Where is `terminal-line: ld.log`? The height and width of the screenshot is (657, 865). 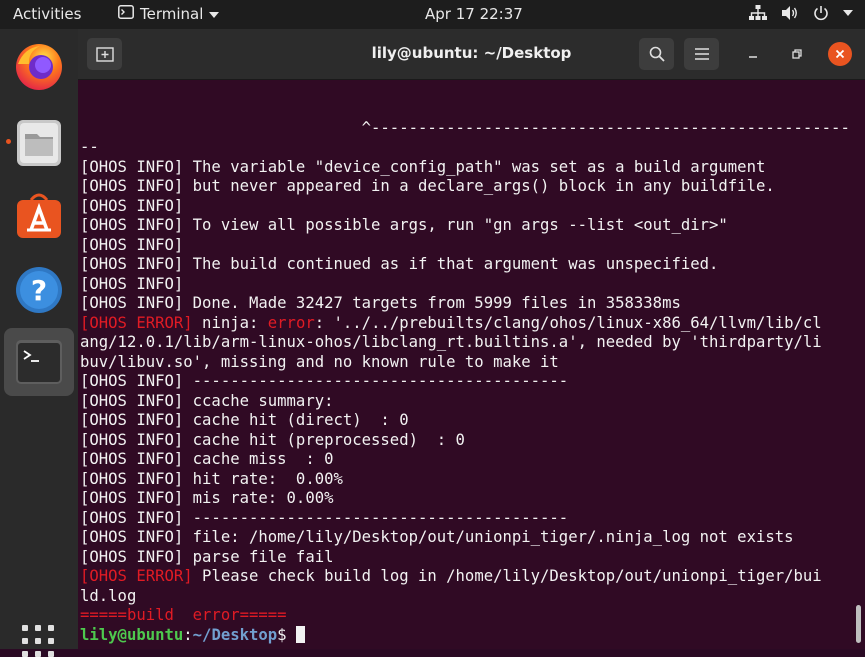 terminal-line: ld.log is located at coordinates (108, 595).